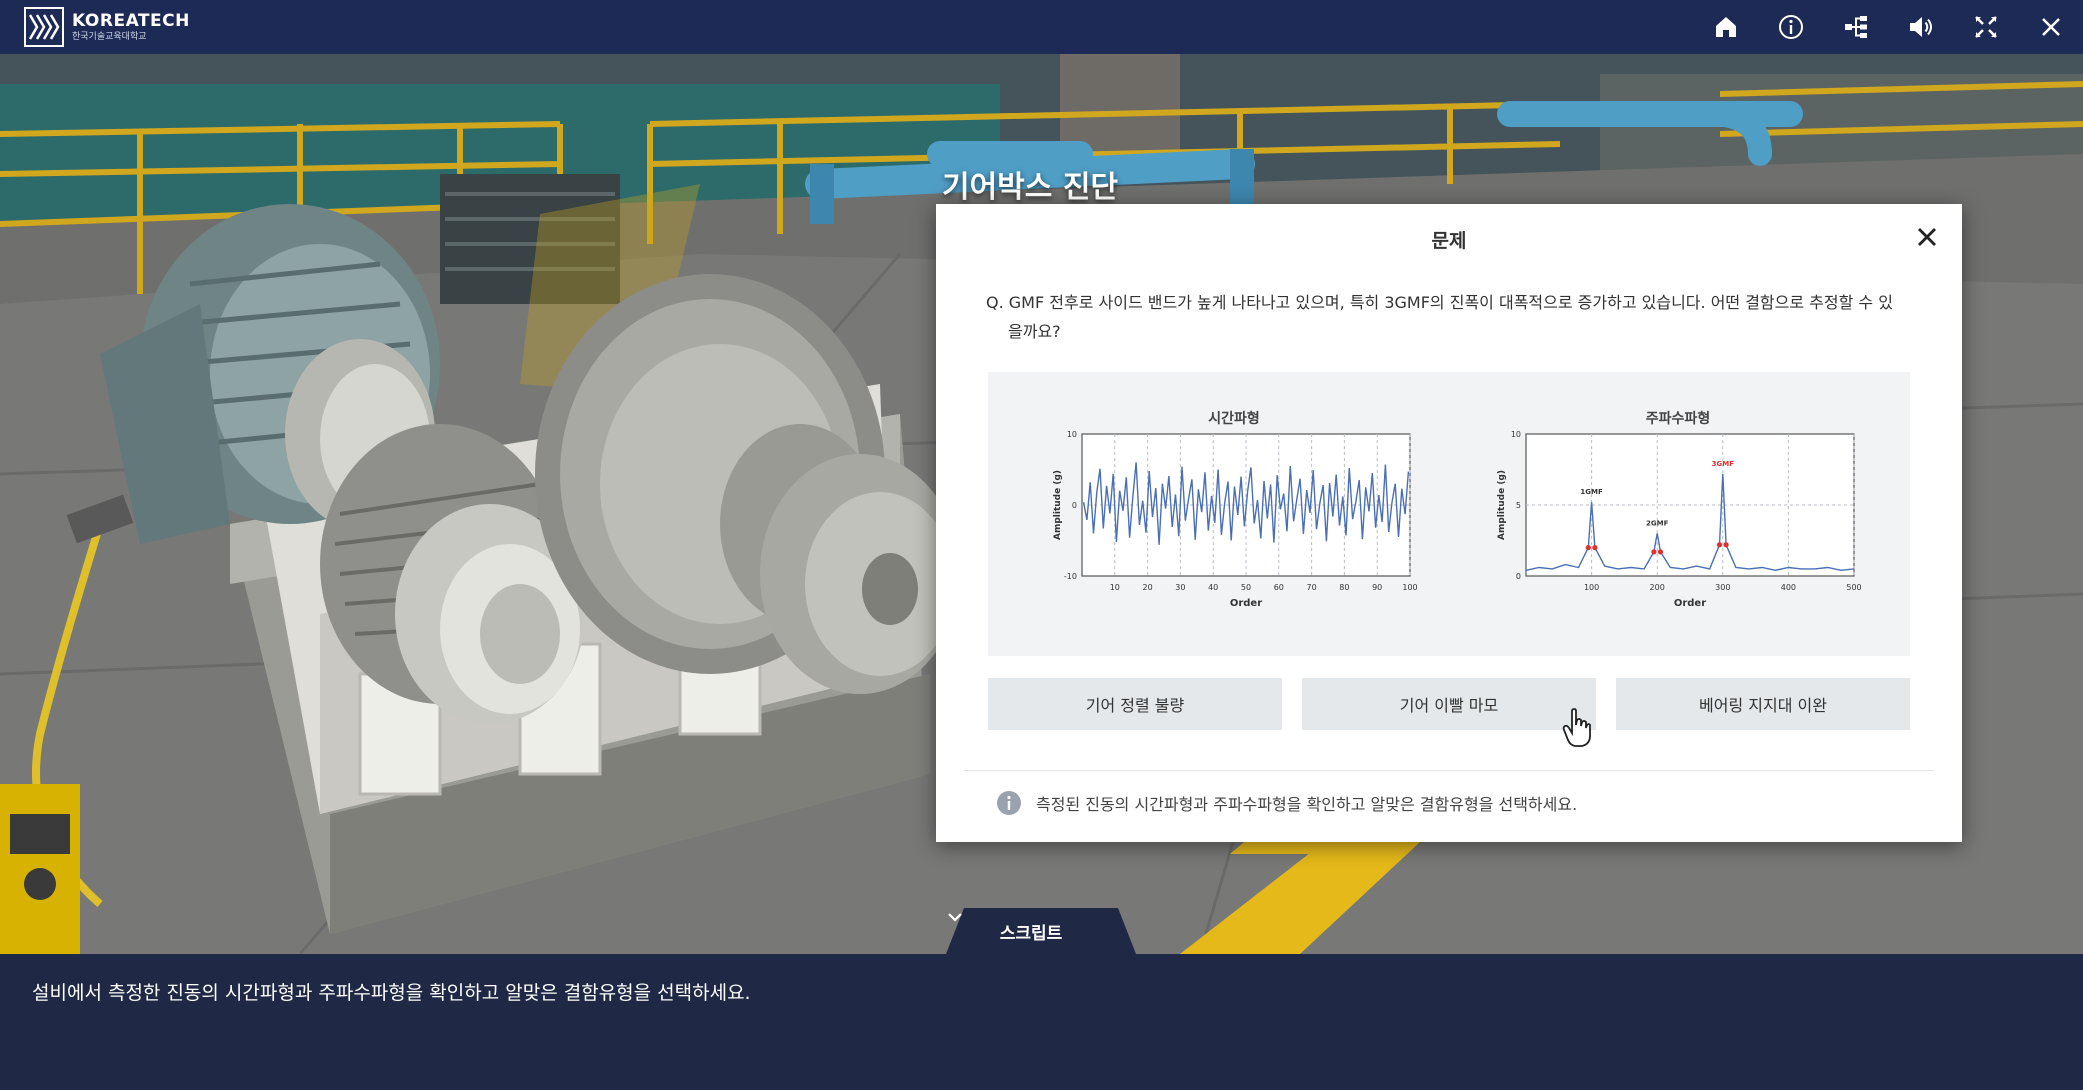  What do you see at coordinates (1722, 587) in the screenshot?
I see `x-tick-label: 300` at bounding box center [1722, 587].